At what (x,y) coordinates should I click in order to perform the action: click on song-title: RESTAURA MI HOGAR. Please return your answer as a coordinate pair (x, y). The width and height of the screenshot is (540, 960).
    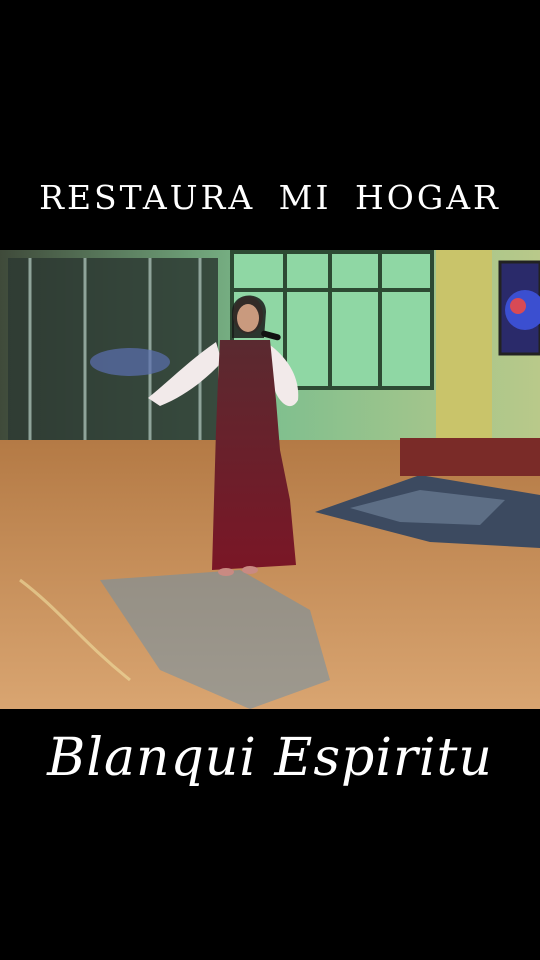
    Looking at the image, I should click on (270, 197).